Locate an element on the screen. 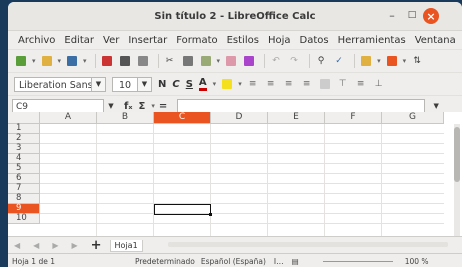  row-header-5: 5 is located at coordinates (24, 169).